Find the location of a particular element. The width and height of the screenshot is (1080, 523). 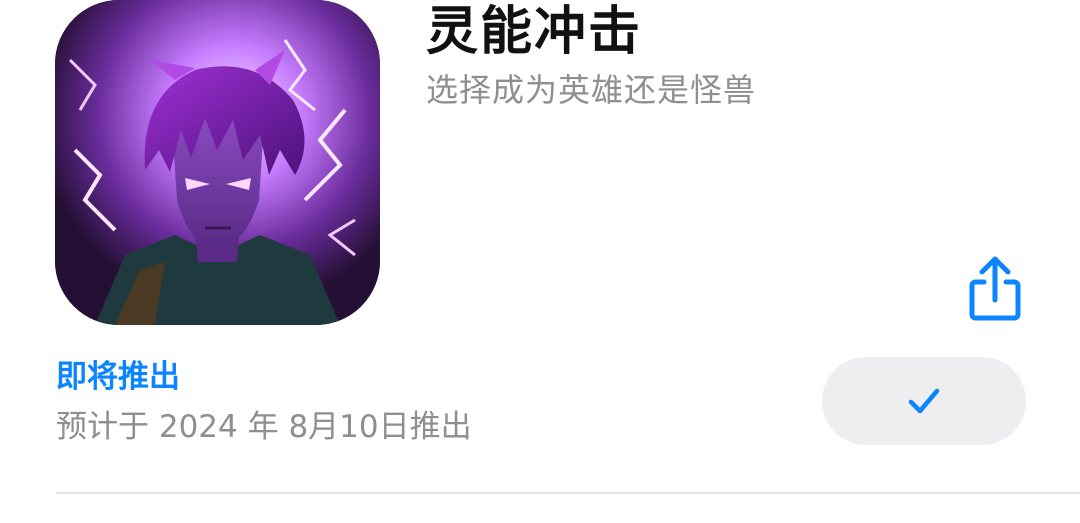

notify-me-button is located at coordinates (924, 401).